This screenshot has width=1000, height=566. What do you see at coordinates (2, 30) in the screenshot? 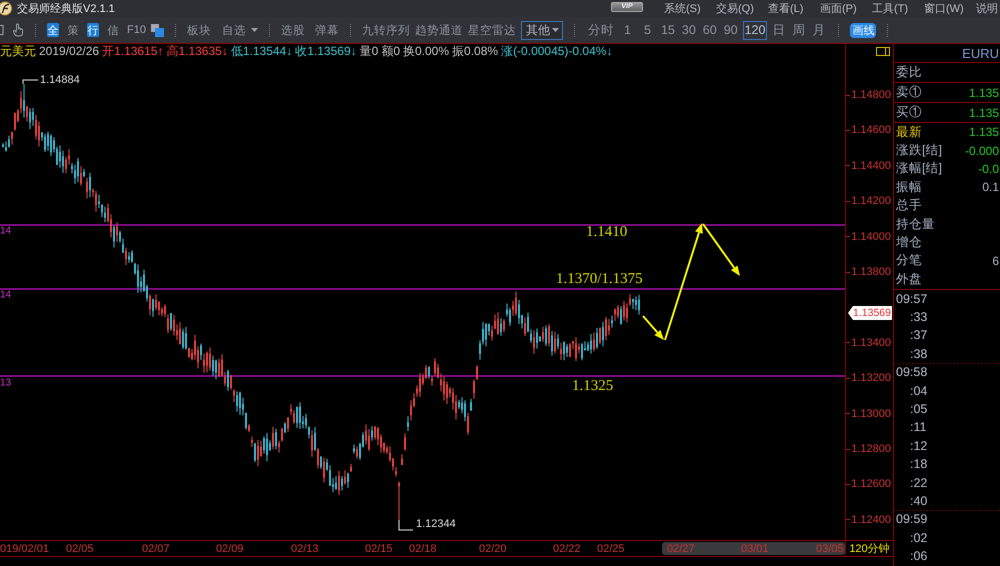
I see `square-outline-icon` at bounding box center [2, 30].